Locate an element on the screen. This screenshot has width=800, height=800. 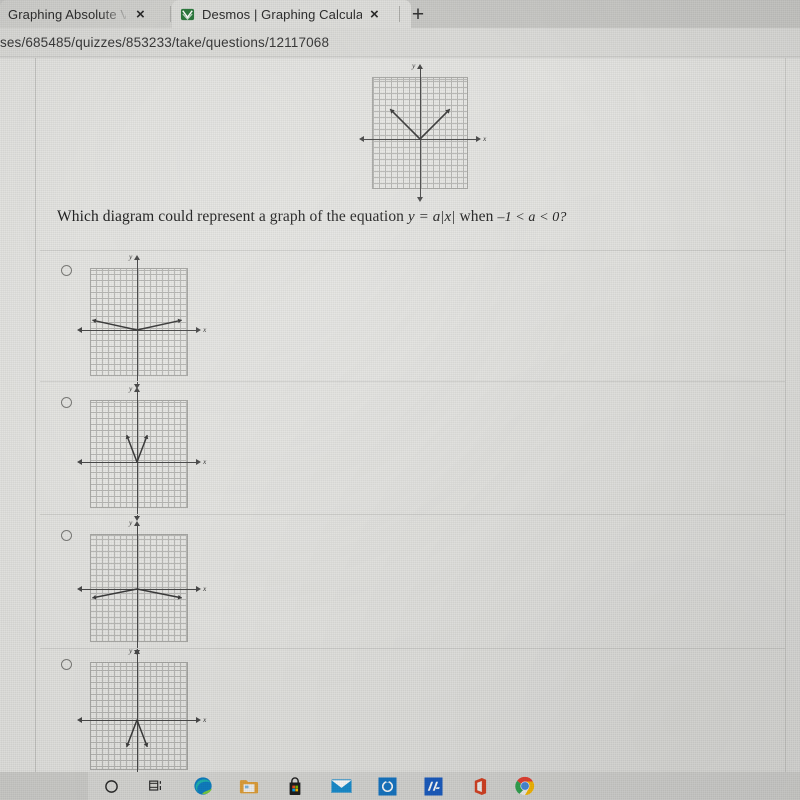
option-c-graph: xy is located at coordinates (141, 586).